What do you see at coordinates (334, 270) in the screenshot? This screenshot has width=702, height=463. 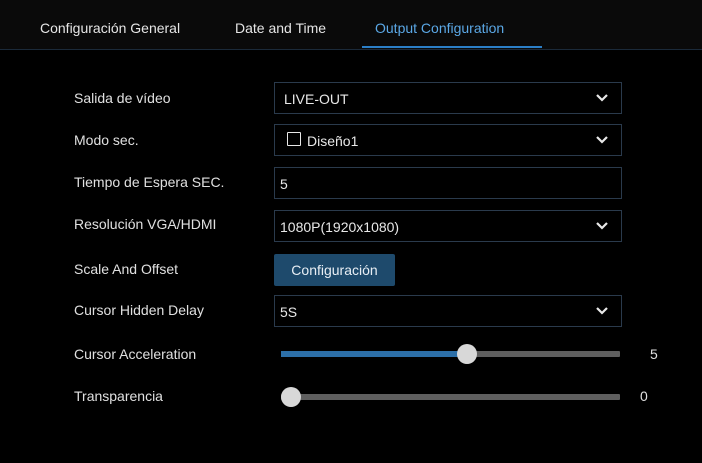 I see `scale-offset-configure-button: Configuración` at bounding box center [334, 270].